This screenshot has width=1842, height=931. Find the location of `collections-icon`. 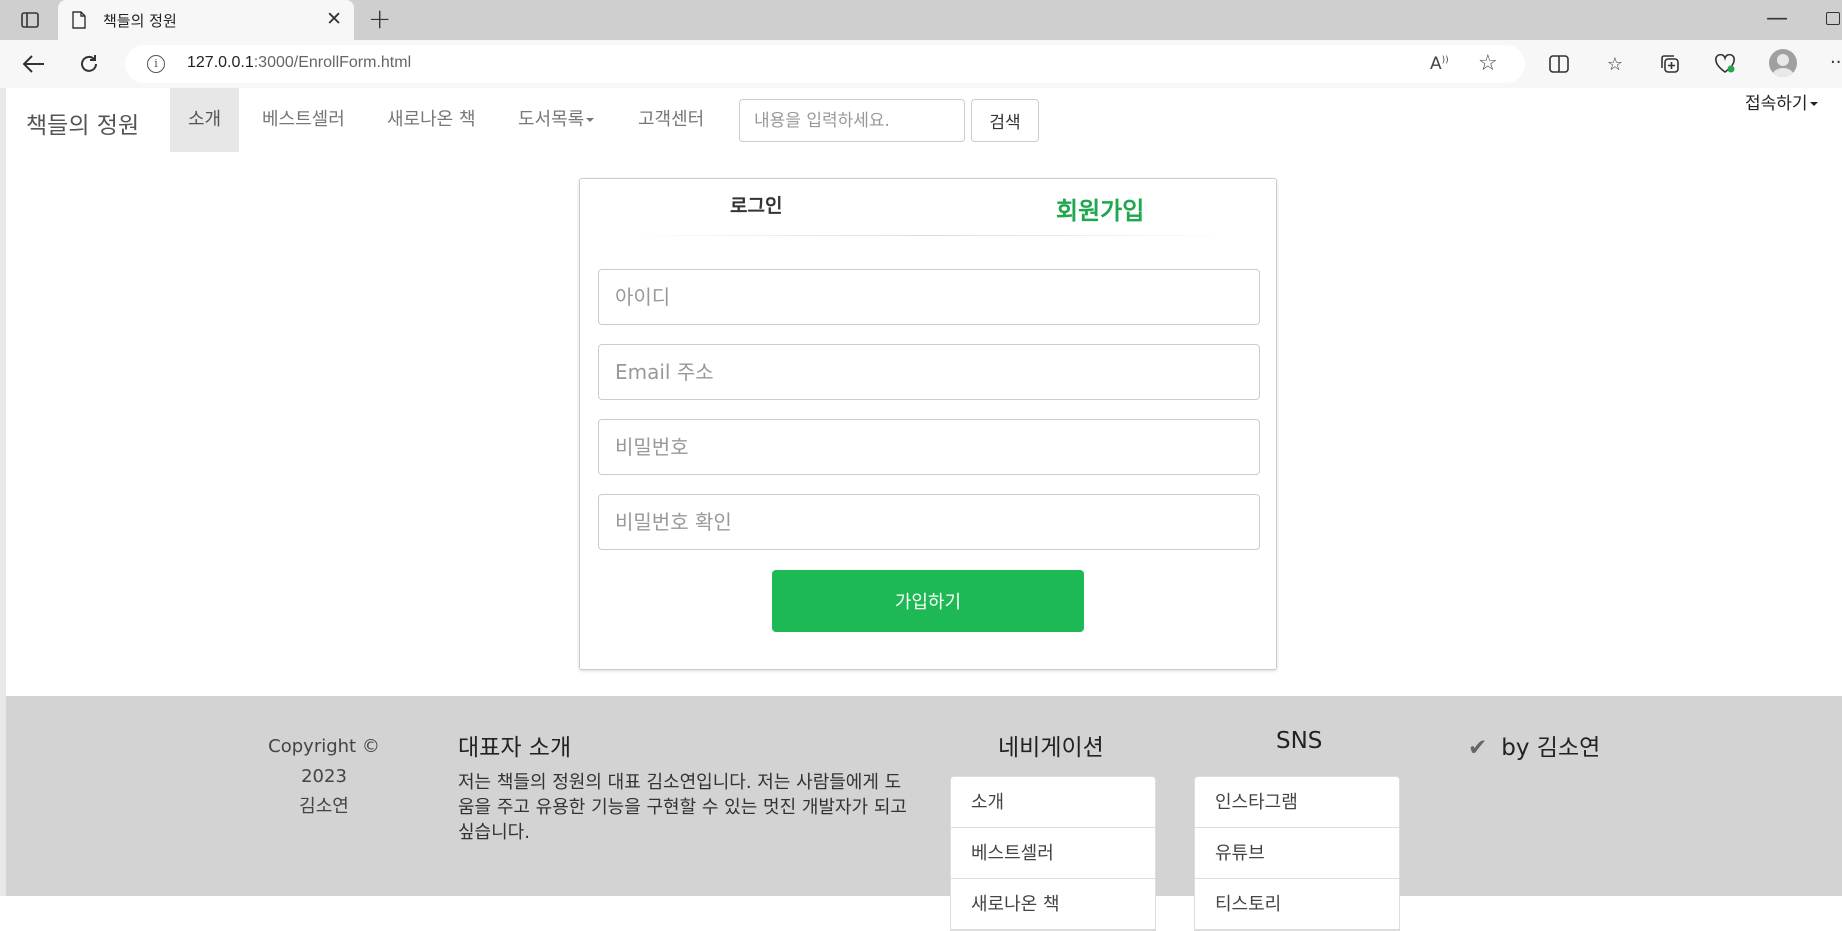

collections-icon is located at coordinates (1670, 64).